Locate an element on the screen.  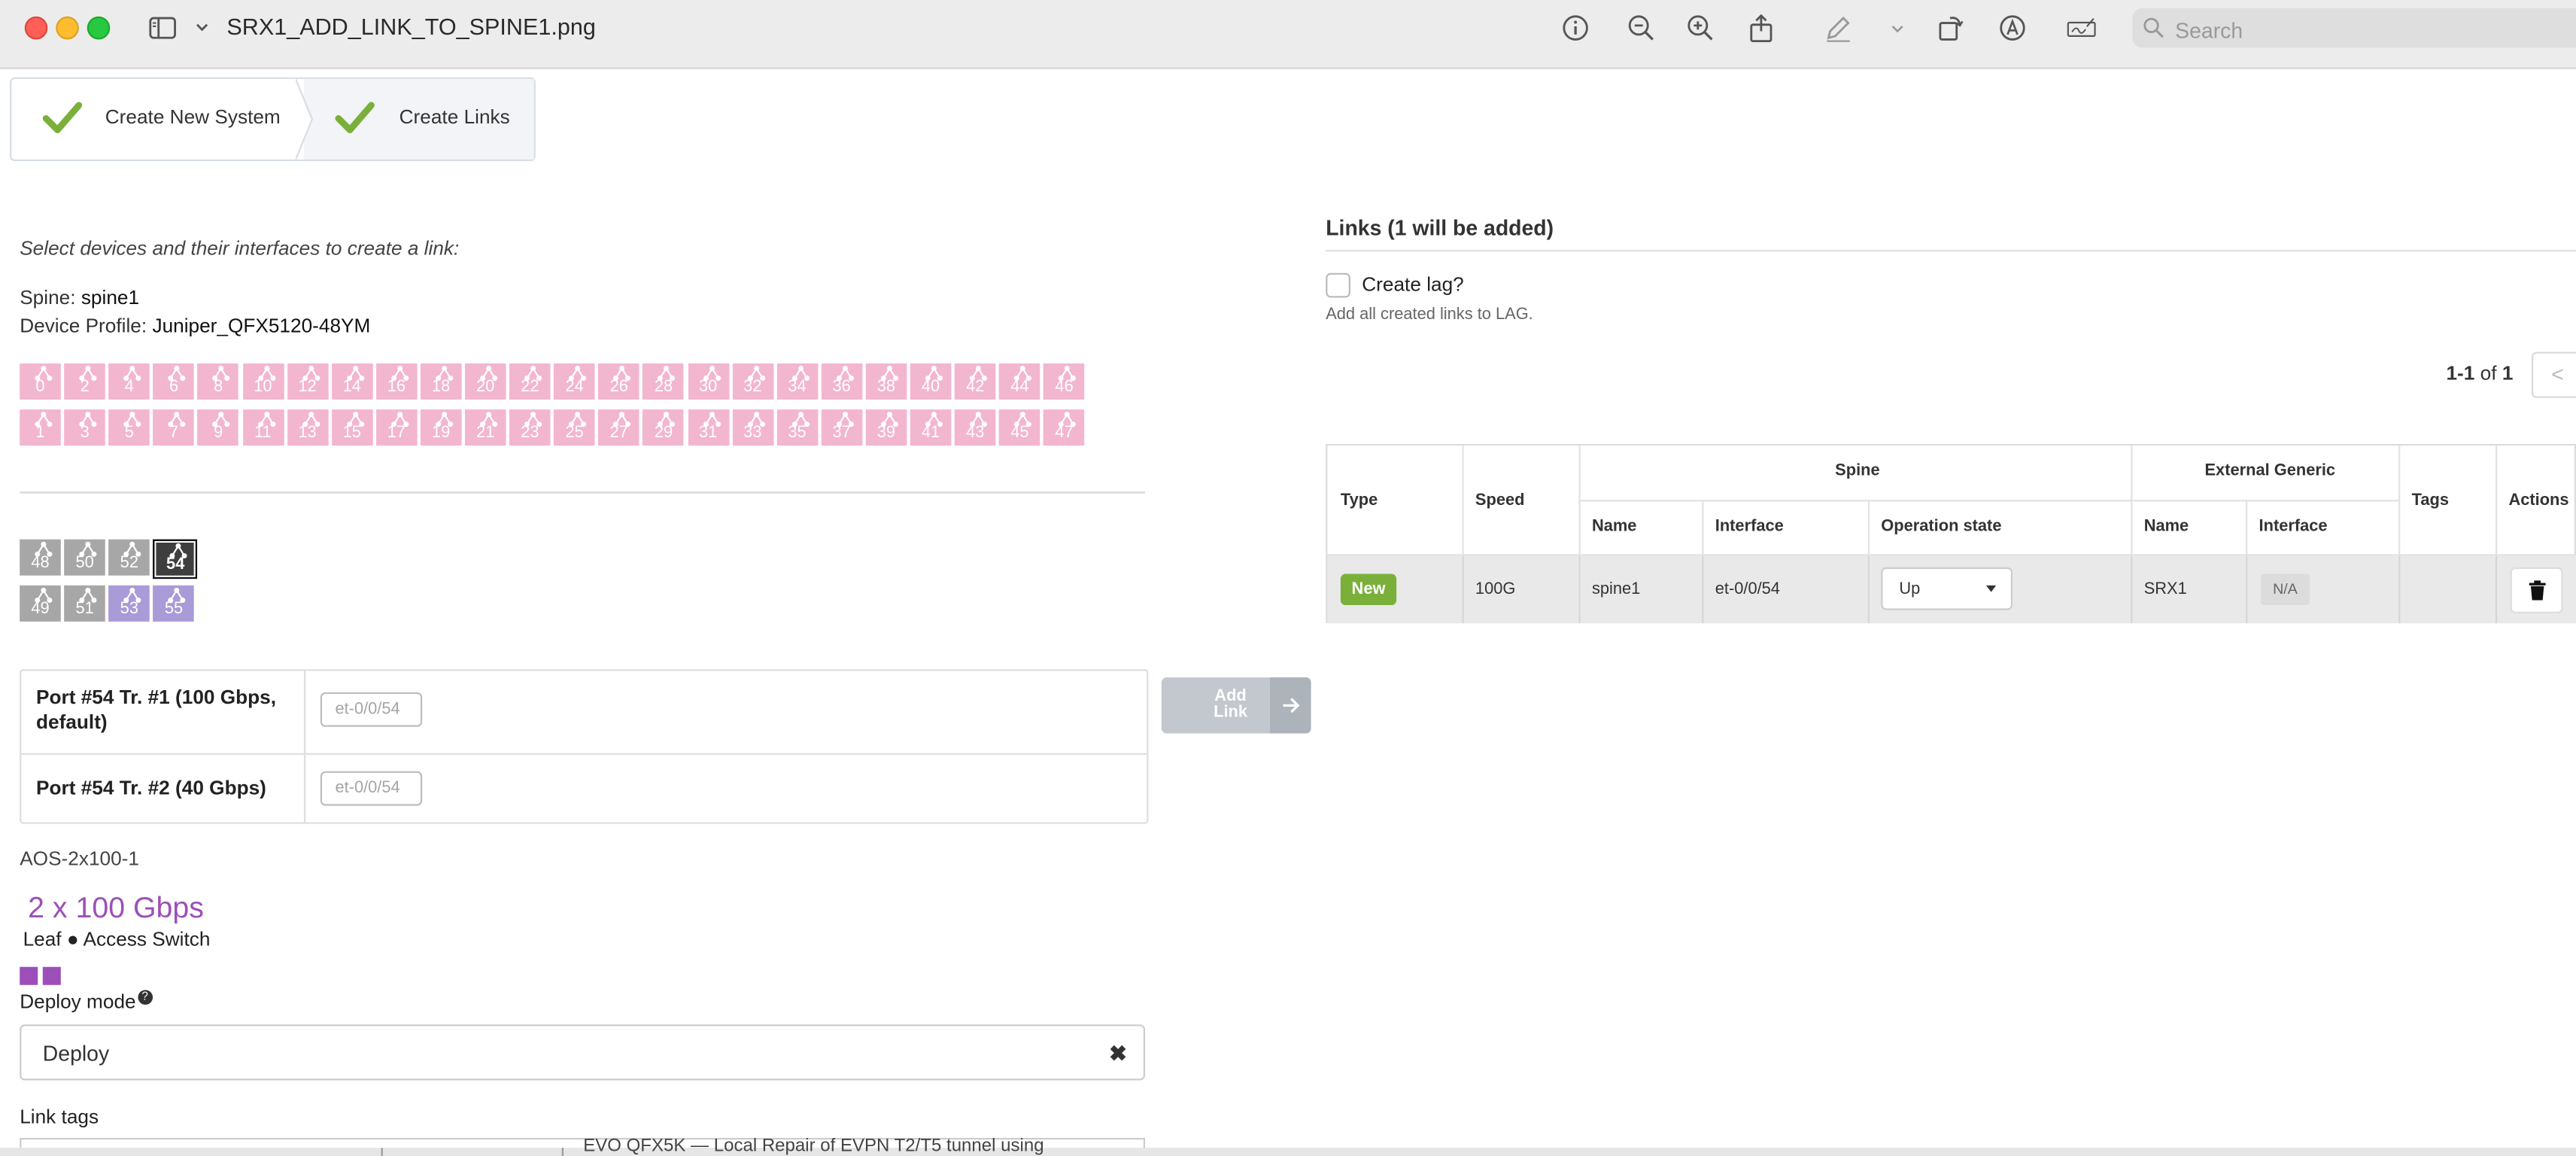
port-10: 10 is located at coordinates (263, 381).